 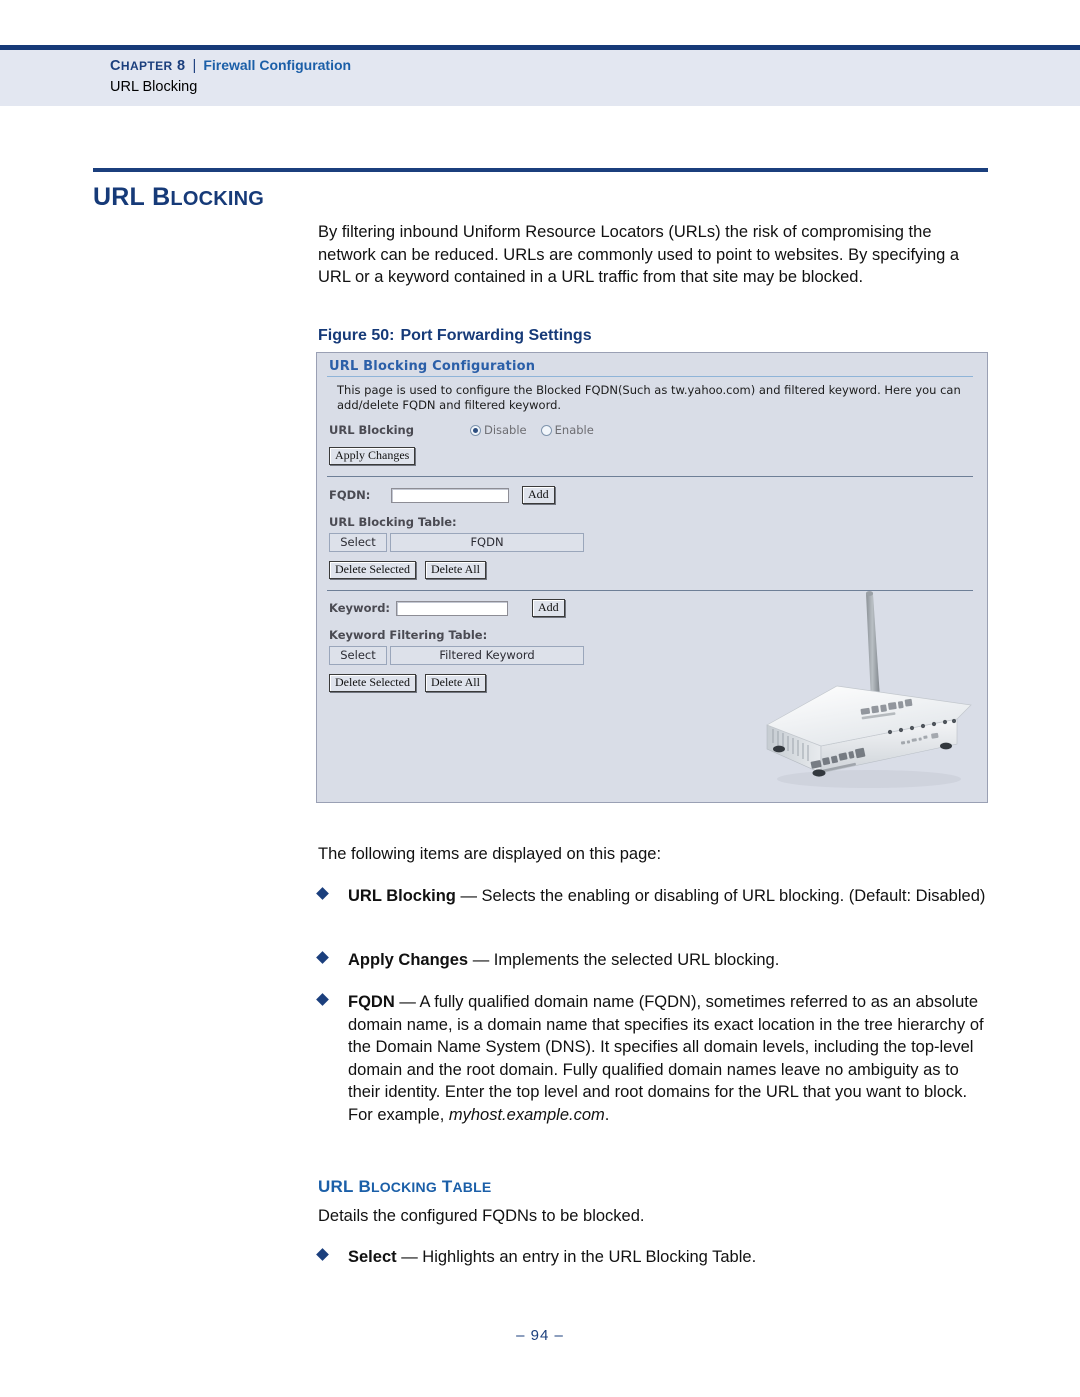 I want to click on radio-enable-label: Enable, so click(x=574, y=430).